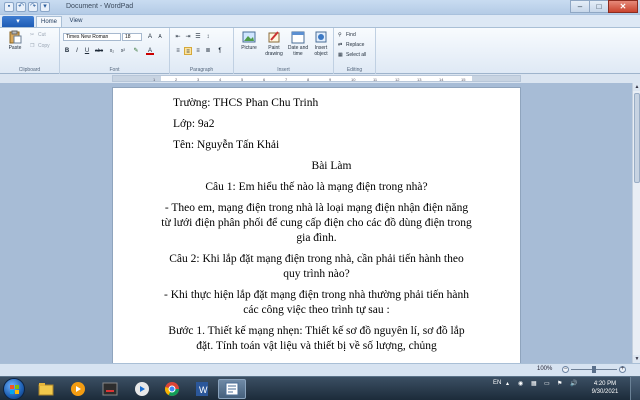 The height and width of the screenshot is (400, 640). What do you see at coordinates (208, 51) in the screenshot?
I see `justify-icon: ≣` at bounding box center [208, 51].